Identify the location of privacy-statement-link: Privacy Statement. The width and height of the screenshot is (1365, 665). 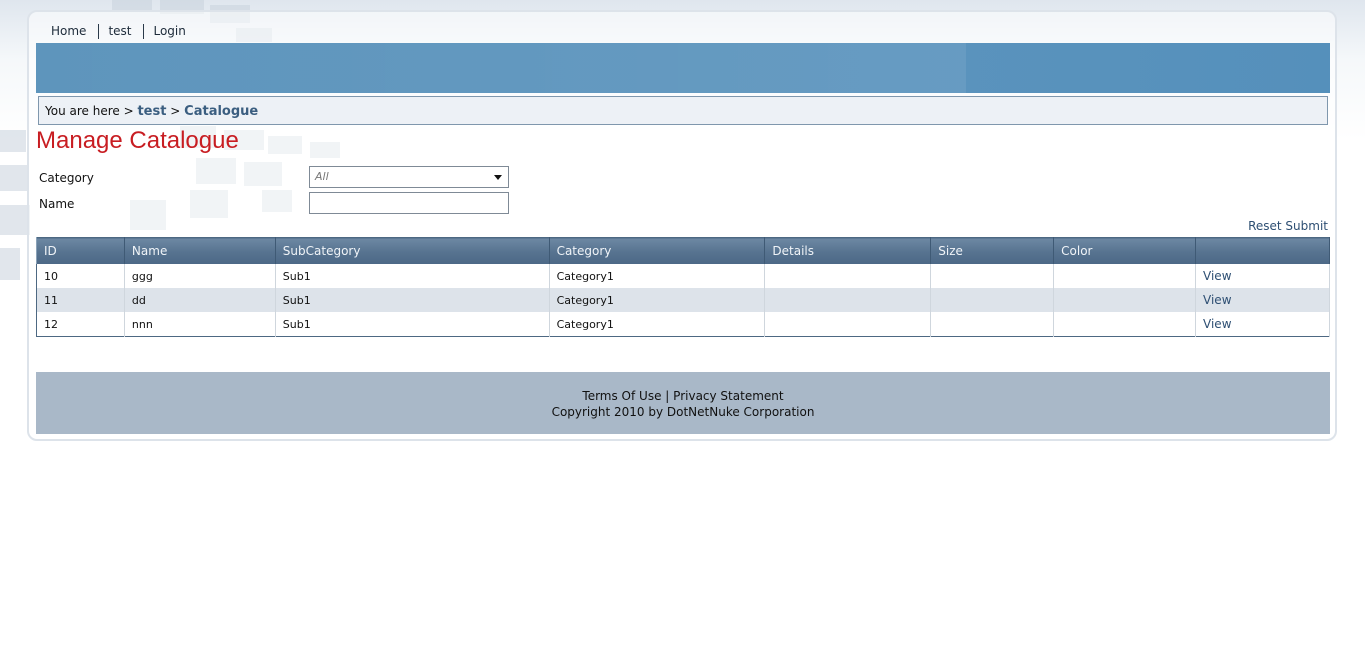
(728, 396).